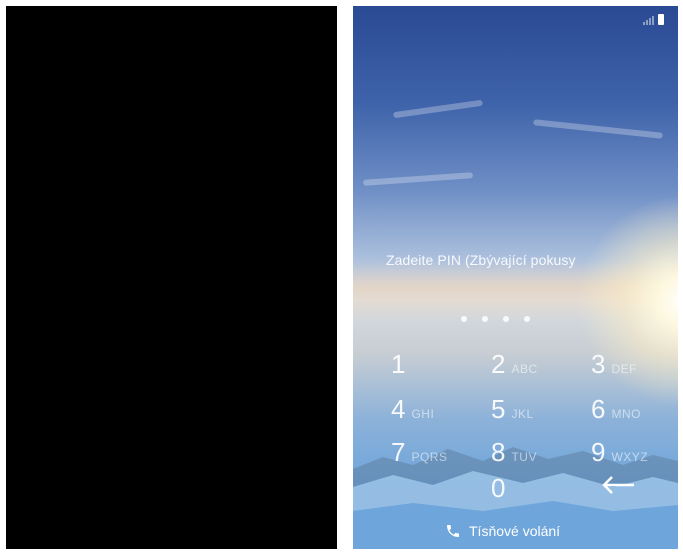  I want to click on key-6: 6 MNO, so click(616, 409).